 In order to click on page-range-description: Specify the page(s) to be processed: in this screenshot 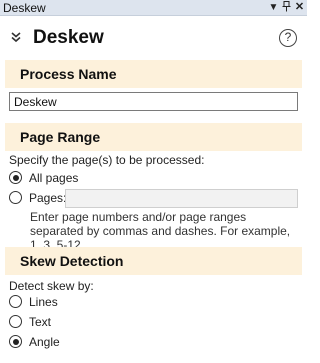, I will do `click(107, 160)`.